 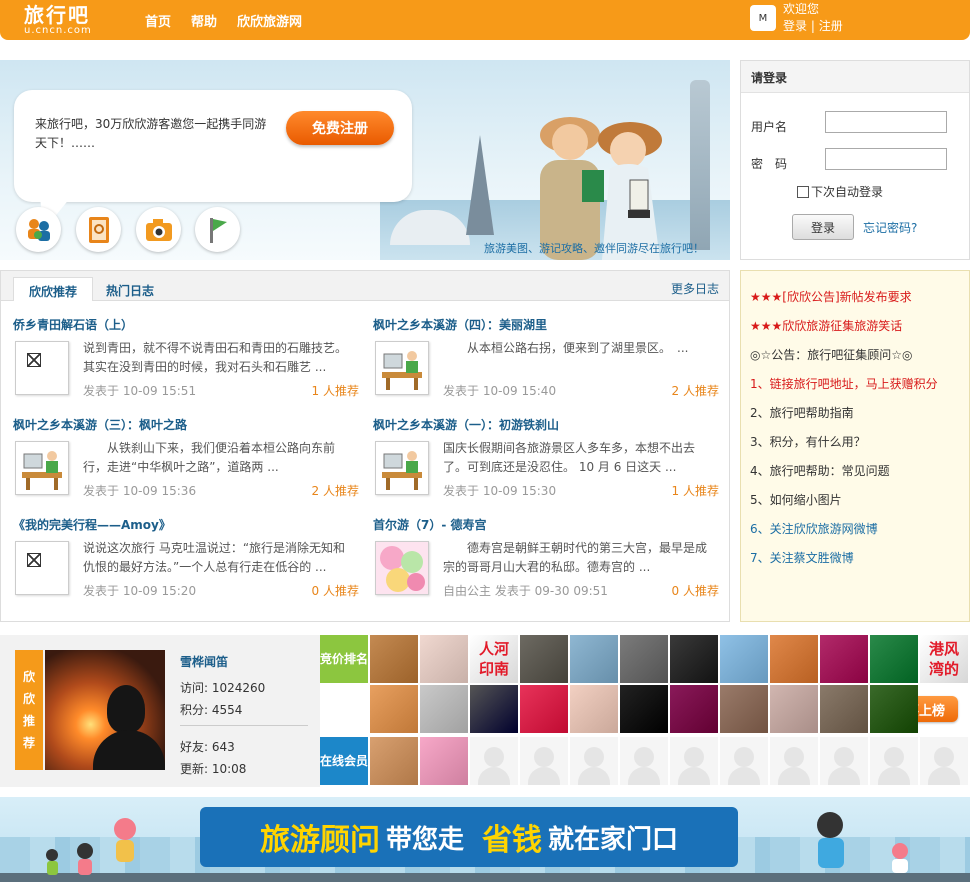 What do you see at coordinates (460, 324) in the screenshot?
I see `post-title: 枫叶之乡本溪游（四）：美丽湖里` at bounding box center [460, 324].